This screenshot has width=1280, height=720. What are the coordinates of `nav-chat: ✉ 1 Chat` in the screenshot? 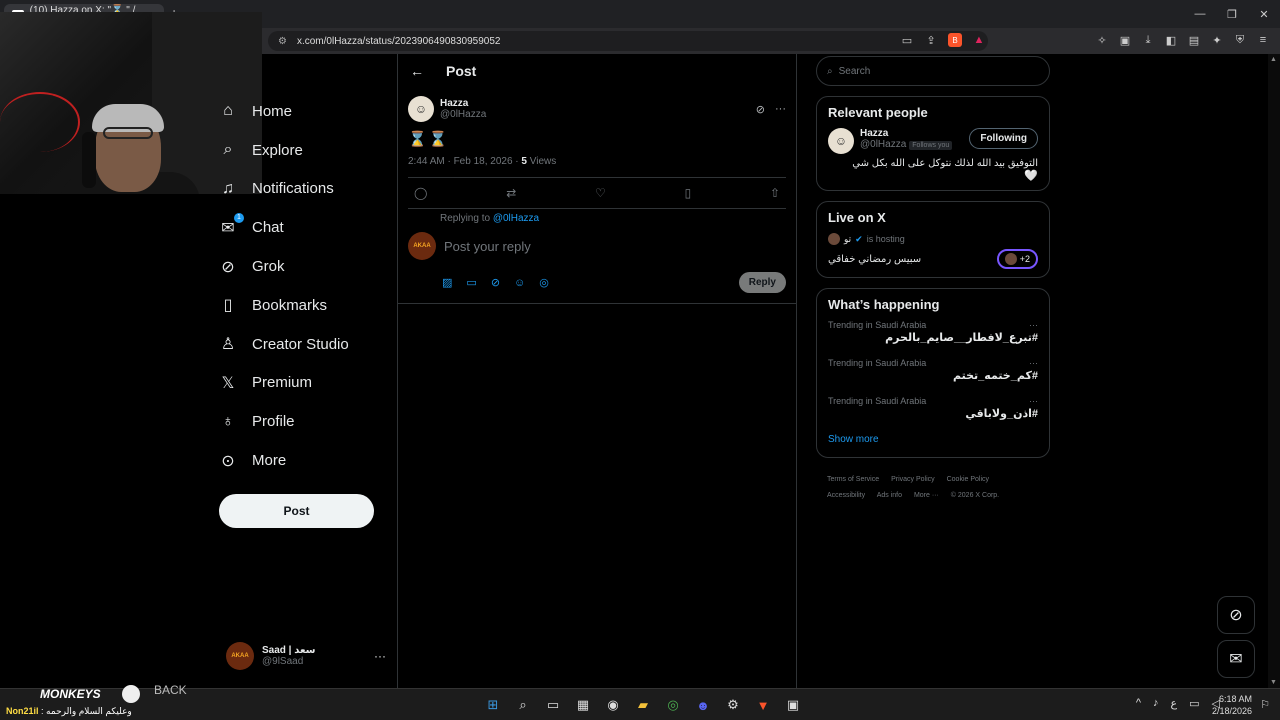 It's located at (303, 227).